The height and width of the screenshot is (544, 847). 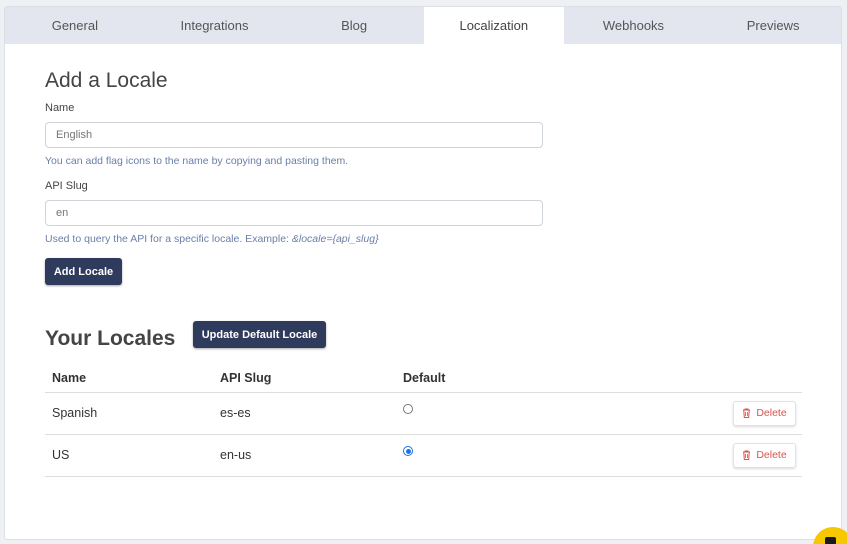 What do you see at coordinates (772, 25) in the screenshot?
I see `tab-previews: Previews` at bounding box center [772, 25].